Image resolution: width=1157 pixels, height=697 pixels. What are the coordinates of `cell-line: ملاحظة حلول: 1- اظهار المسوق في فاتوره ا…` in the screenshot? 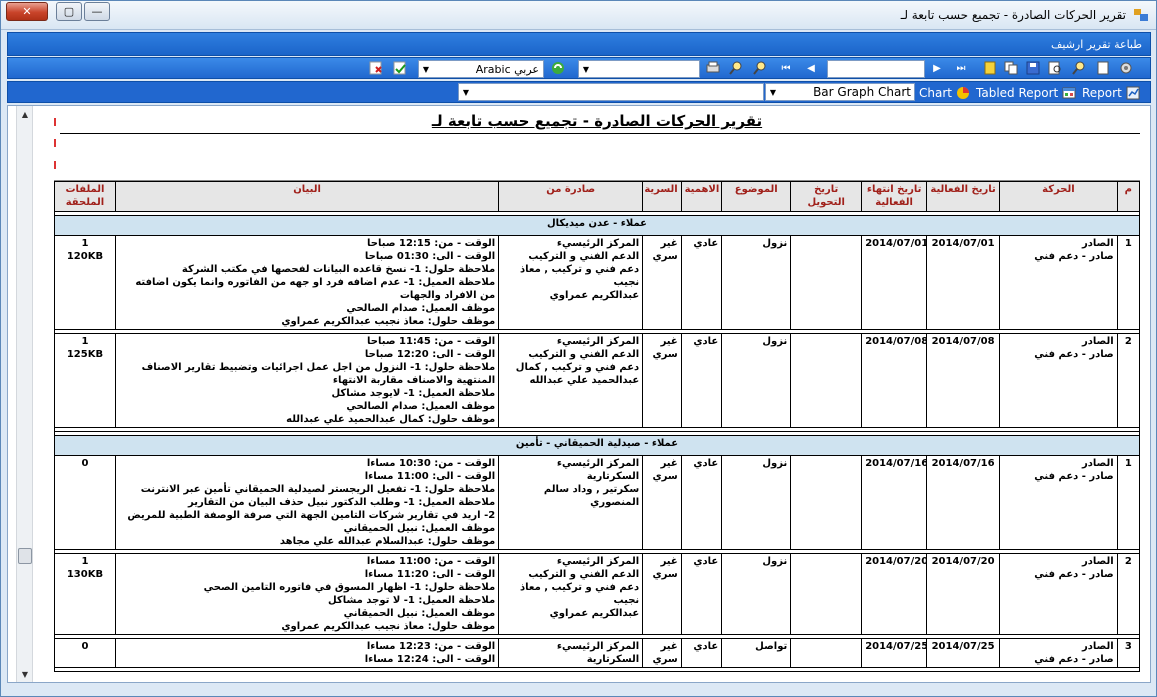 It's located at (349, 587).